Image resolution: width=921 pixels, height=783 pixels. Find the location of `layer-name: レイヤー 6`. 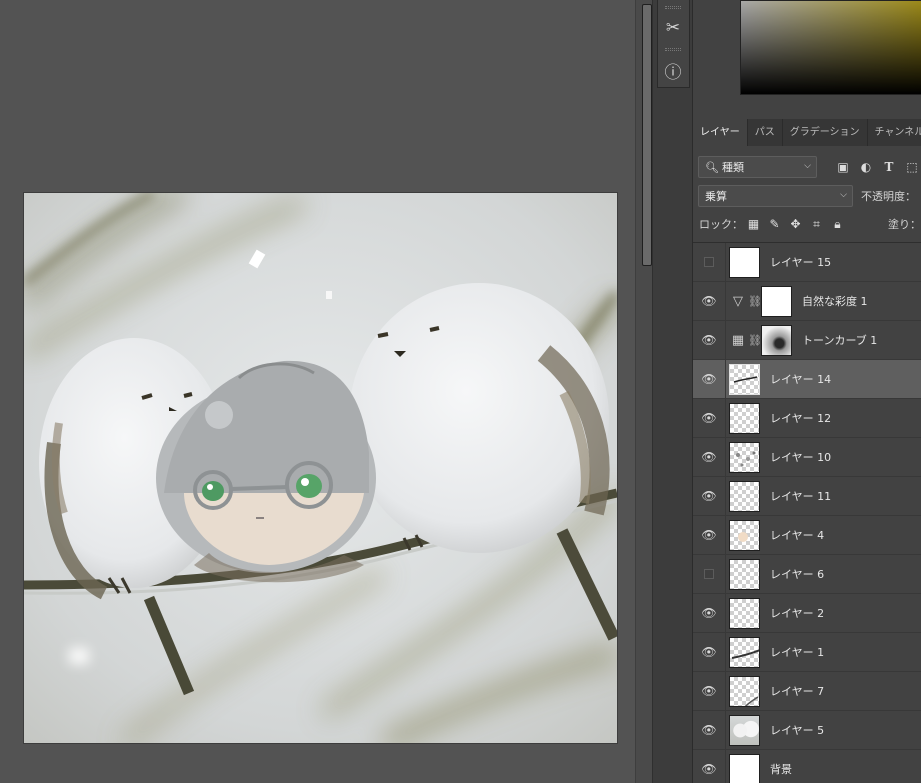

layer-name: レイヤー 6 is located at coordinates (797, 574).